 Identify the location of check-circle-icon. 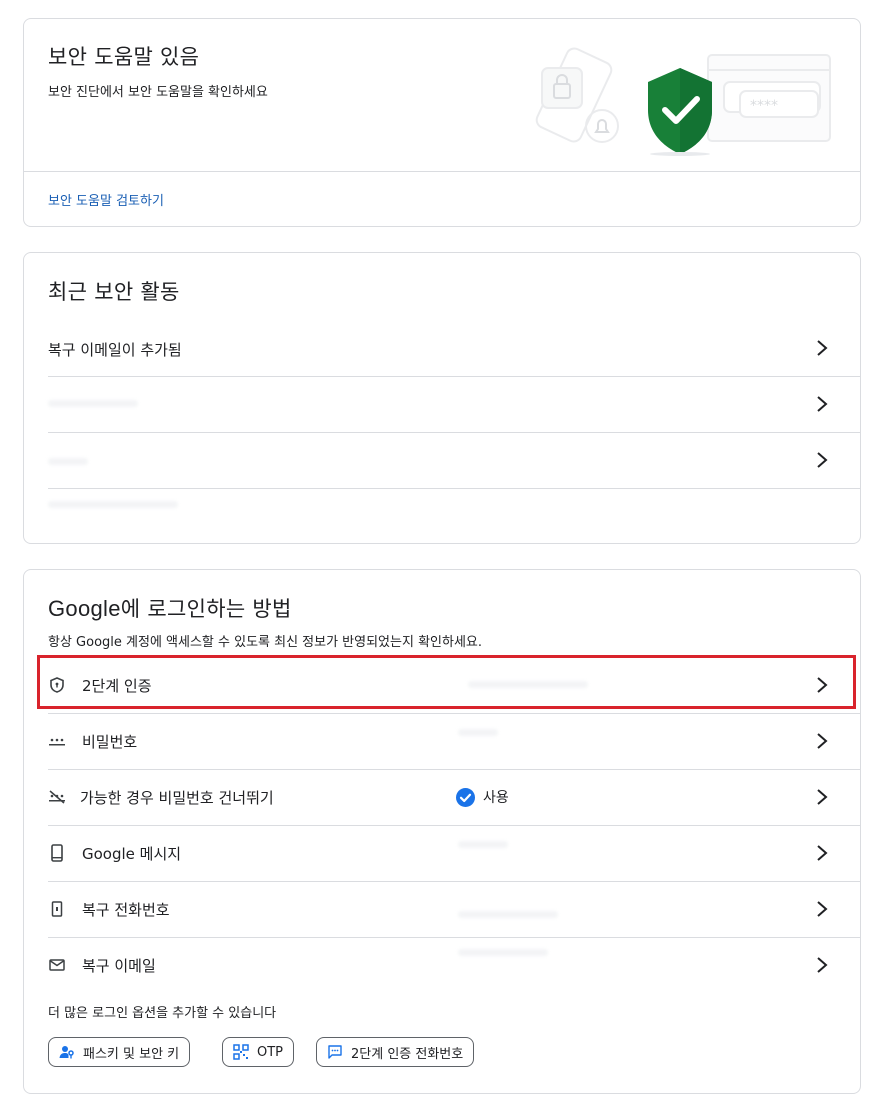
(465, 797).